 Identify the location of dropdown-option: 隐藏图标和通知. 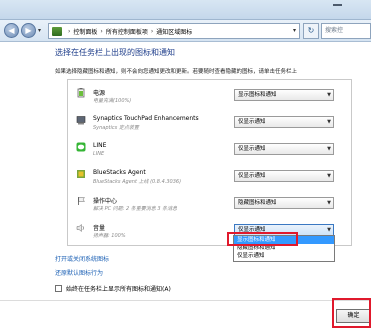
(284, 248).